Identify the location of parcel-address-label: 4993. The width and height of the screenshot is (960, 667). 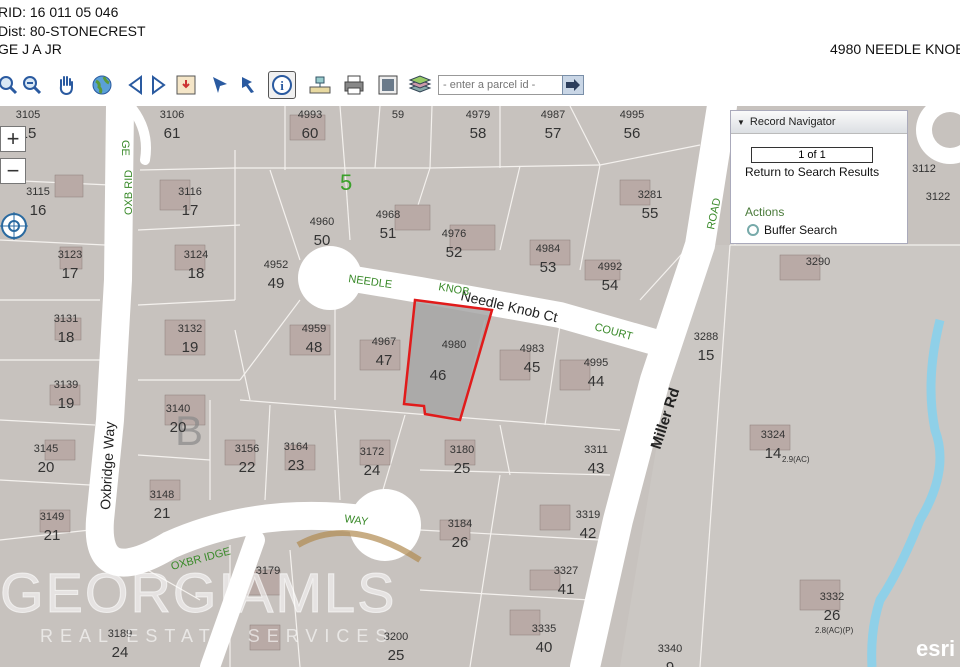
(310, 115).